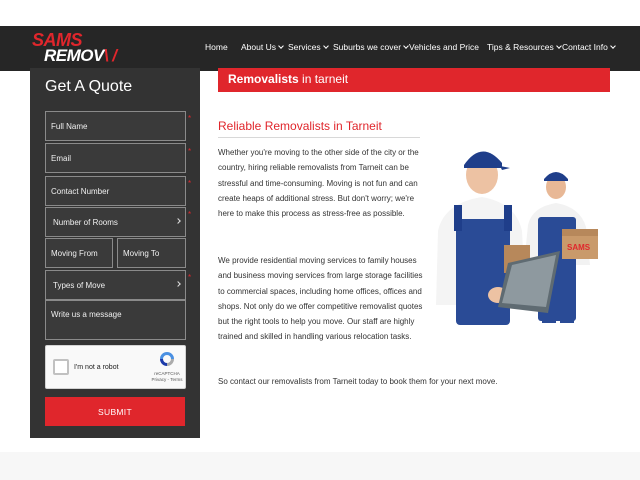 The width and height of the screenshot is (640, 480). Describe the element at coordinates (167, 376) in the screenshot. I see `captcha-brand: reCAPTCHA Privacy - Terms` at that location.